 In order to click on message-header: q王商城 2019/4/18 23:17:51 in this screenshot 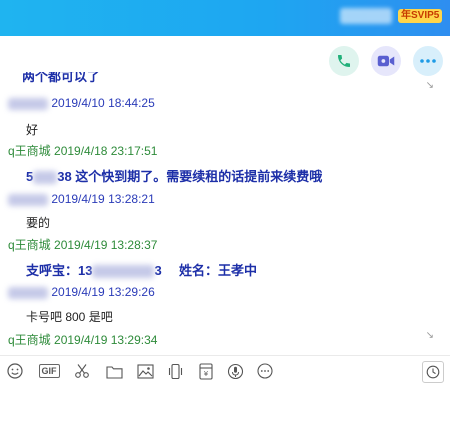, I will do `click(224, 150)`.